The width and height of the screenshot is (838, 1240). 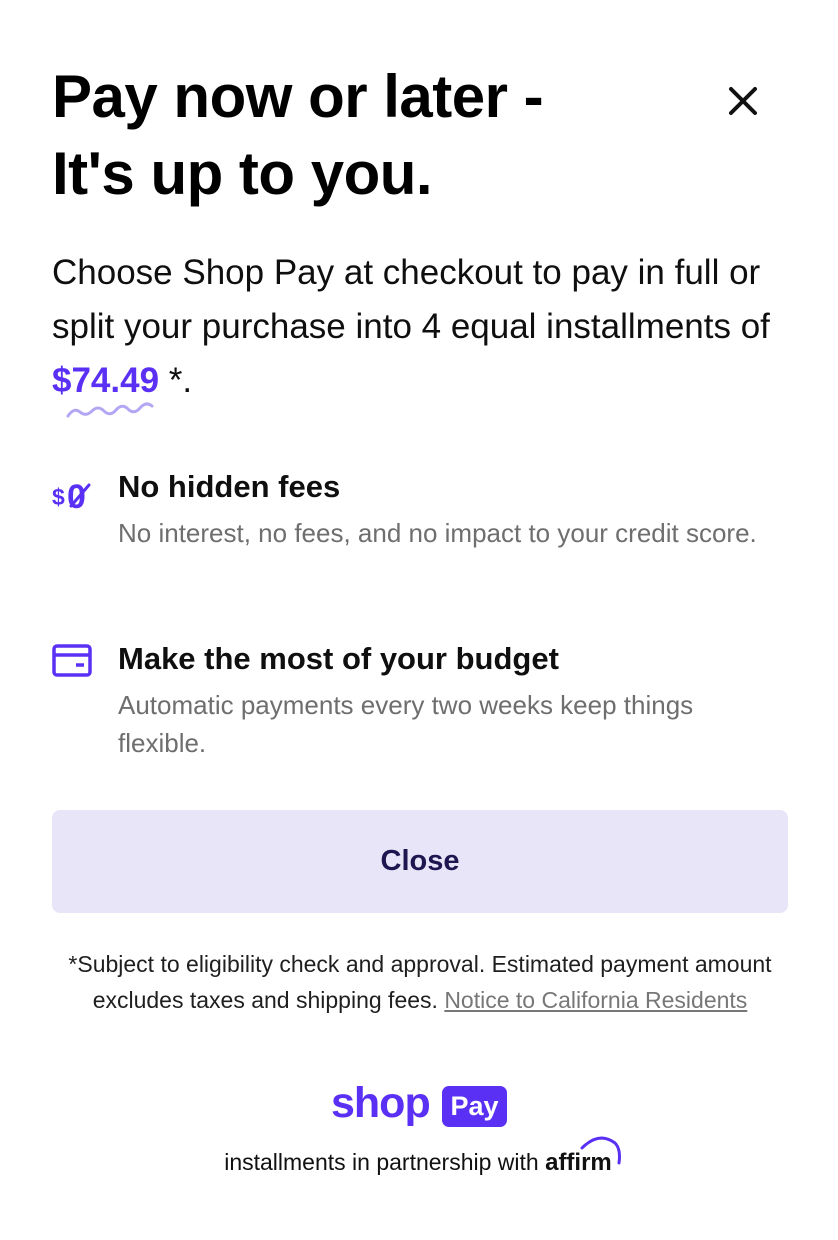 I want to click on squiggle-underline-icon, so click(x=110, y=410).